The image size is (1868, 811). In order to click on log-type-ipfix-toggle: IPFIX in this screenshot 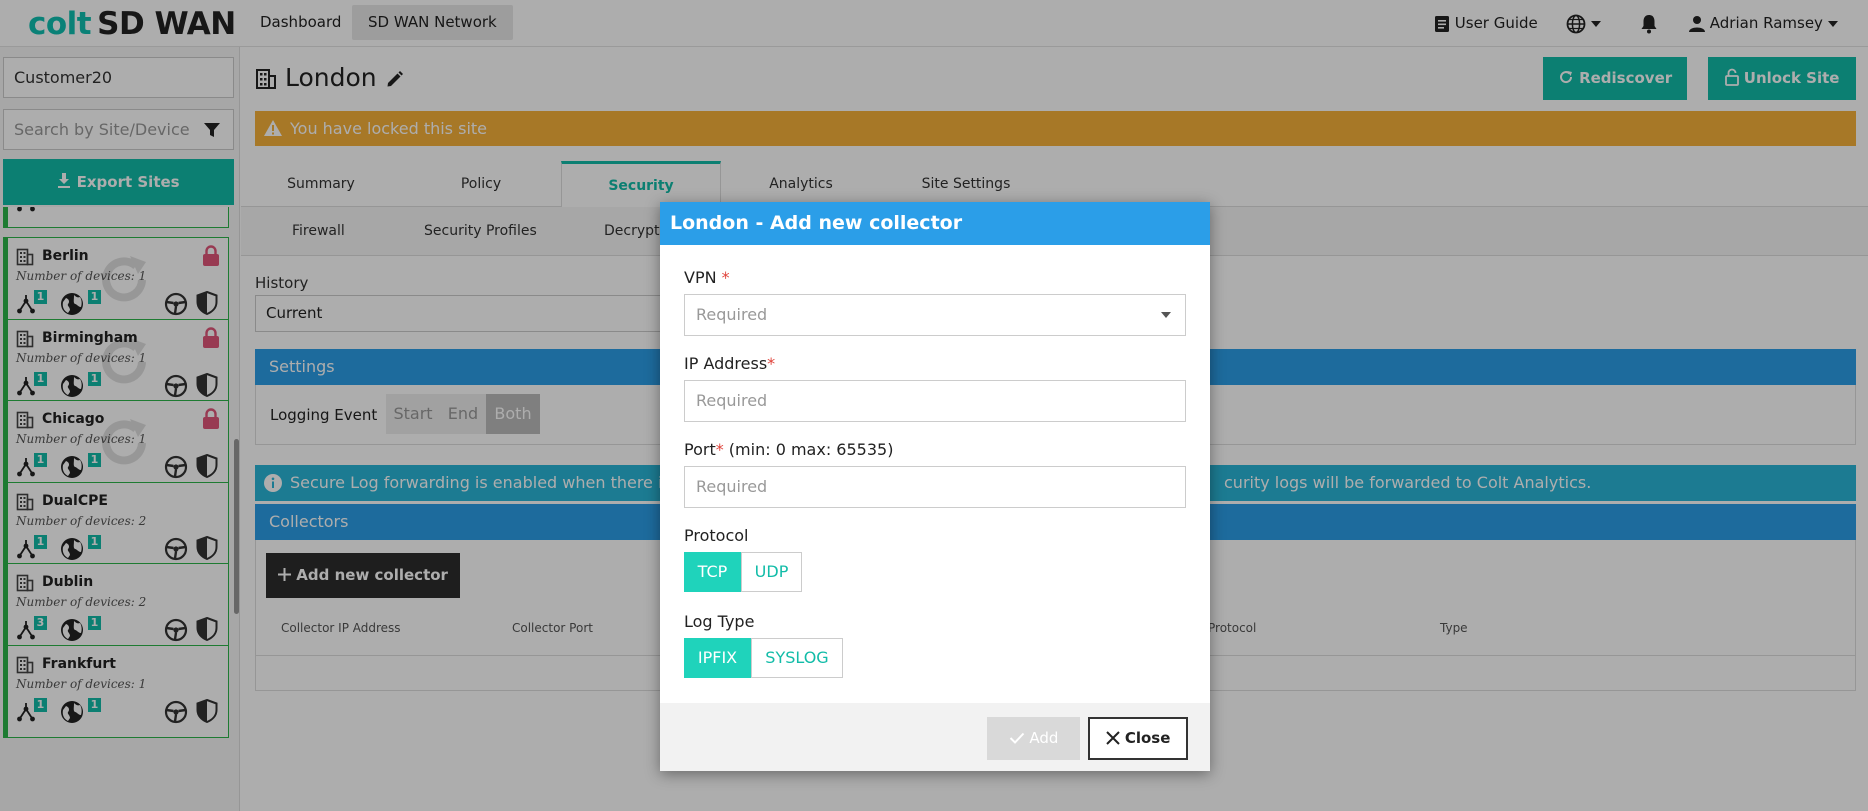, I will do `click(717, 658)`.